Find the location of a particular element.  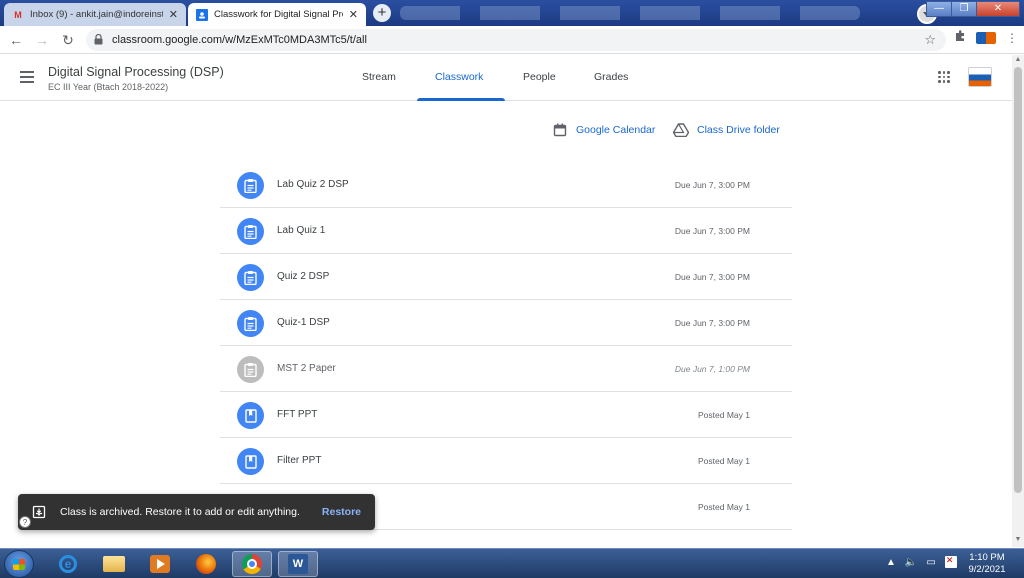

forward-arrow-icon: → is located at coordinates (42, 40).